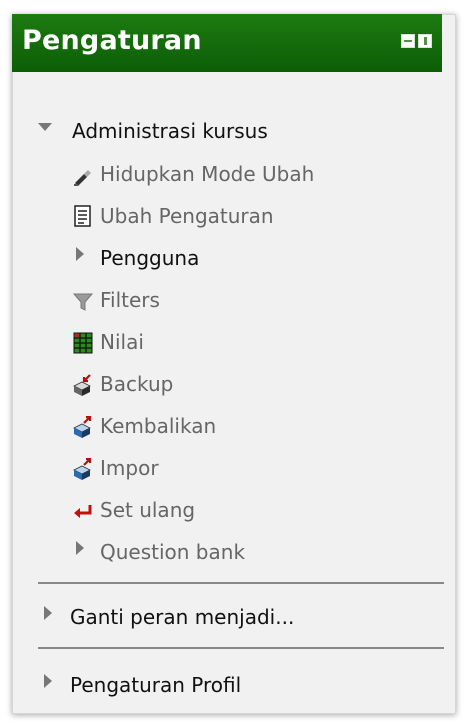 The height and width of the screenshot is (728, 468). Describe the element at coordinates (148, 510) in the screenshot. I see `menu-item-label: Set ulang` at that location.